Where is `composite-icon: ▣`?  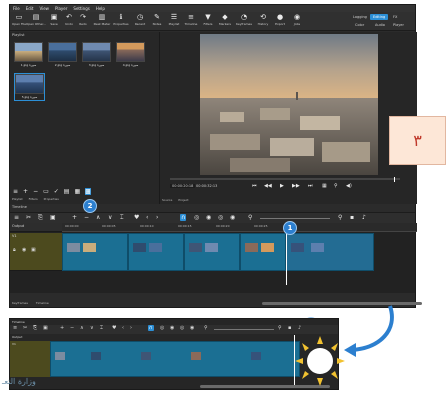
composite-icon: ▣ is located at coordinates (33, 250).